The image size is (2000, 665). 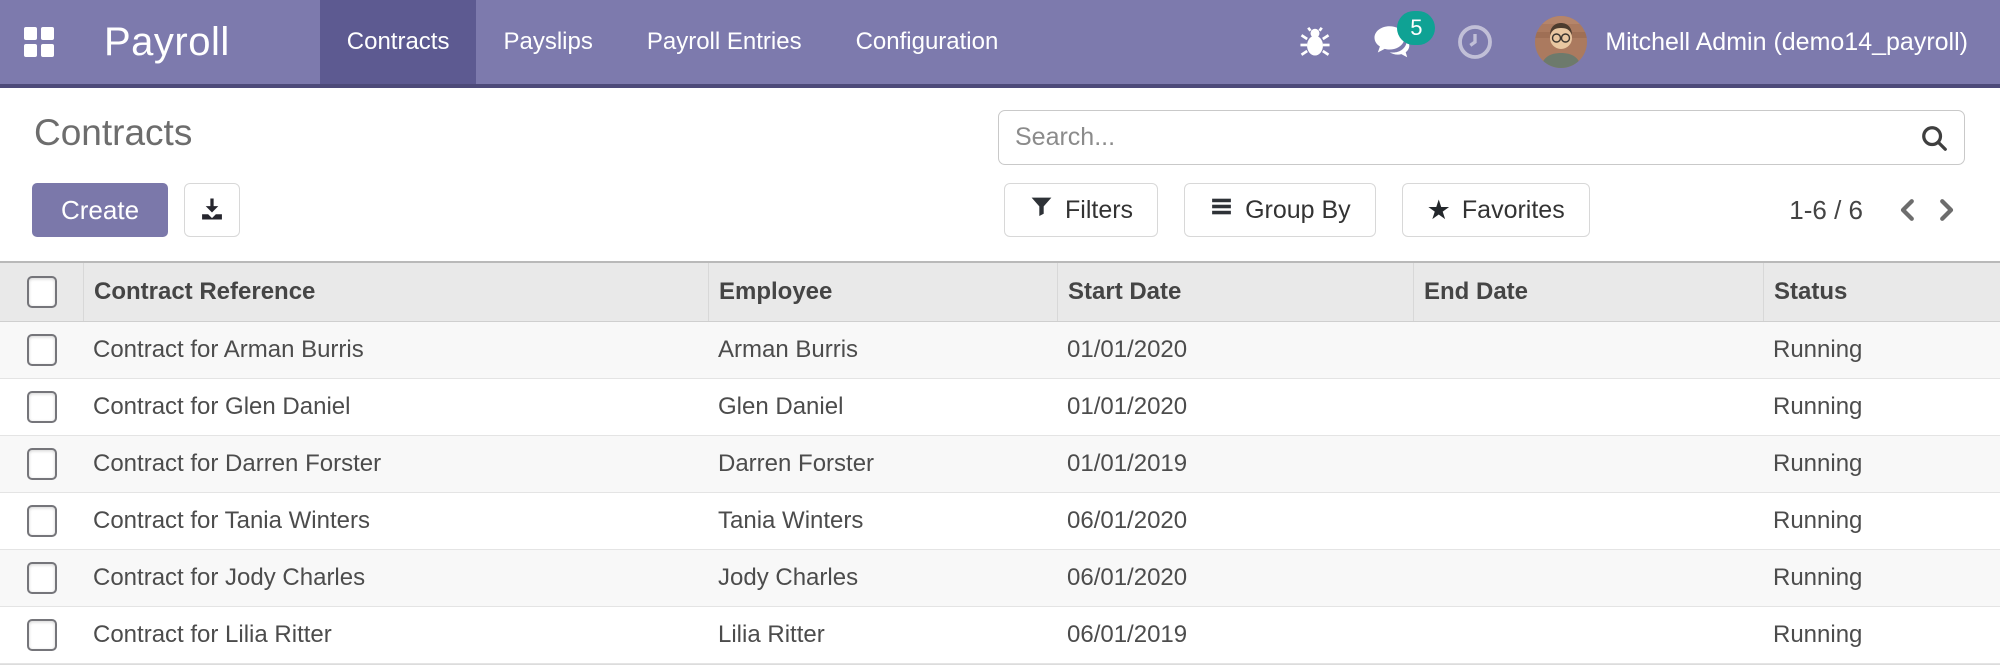 I want to click on menu-item-payroll-entries: Payroll Entries, so click(x=724, y=42).